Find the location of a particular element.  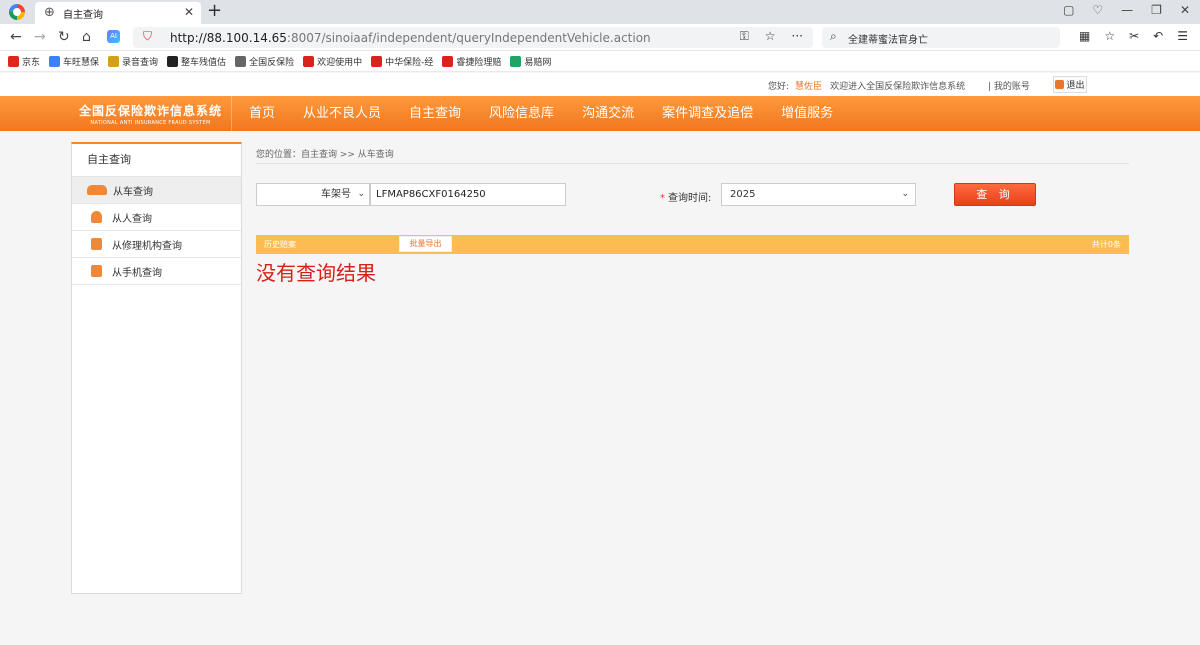

new-tab-icon: + is located at coordinates (214, 11).